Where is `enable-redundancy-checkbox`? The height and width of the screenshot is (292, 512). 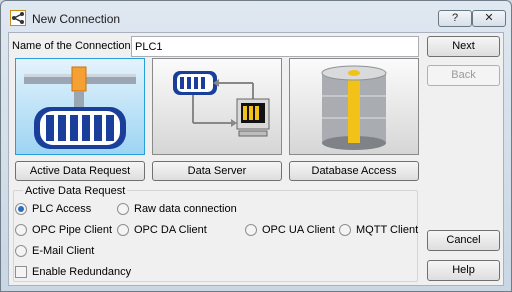 enable-redundancy-checkbox is located at coordinates (21, 272).